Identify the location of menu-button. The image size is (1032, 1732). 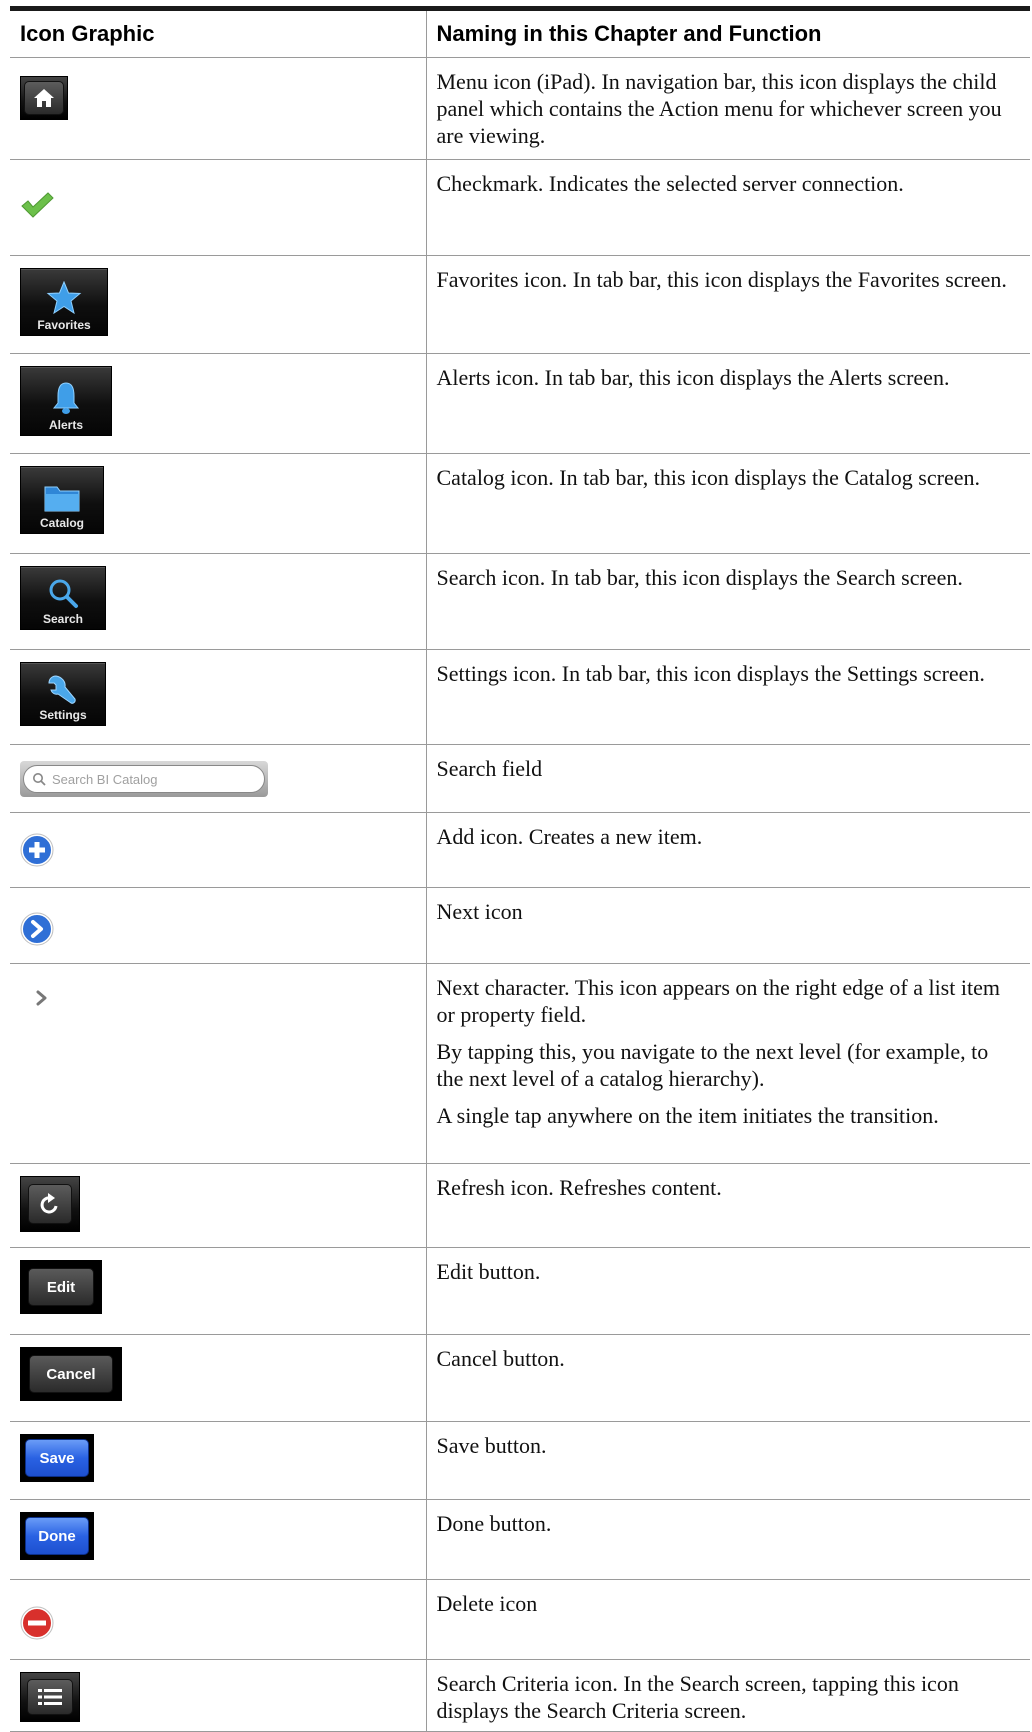
(44, 98).